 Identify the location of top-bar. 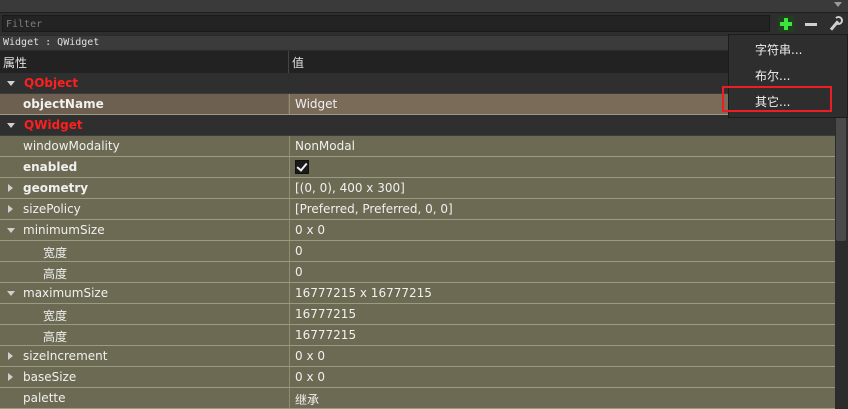
(424, 6).